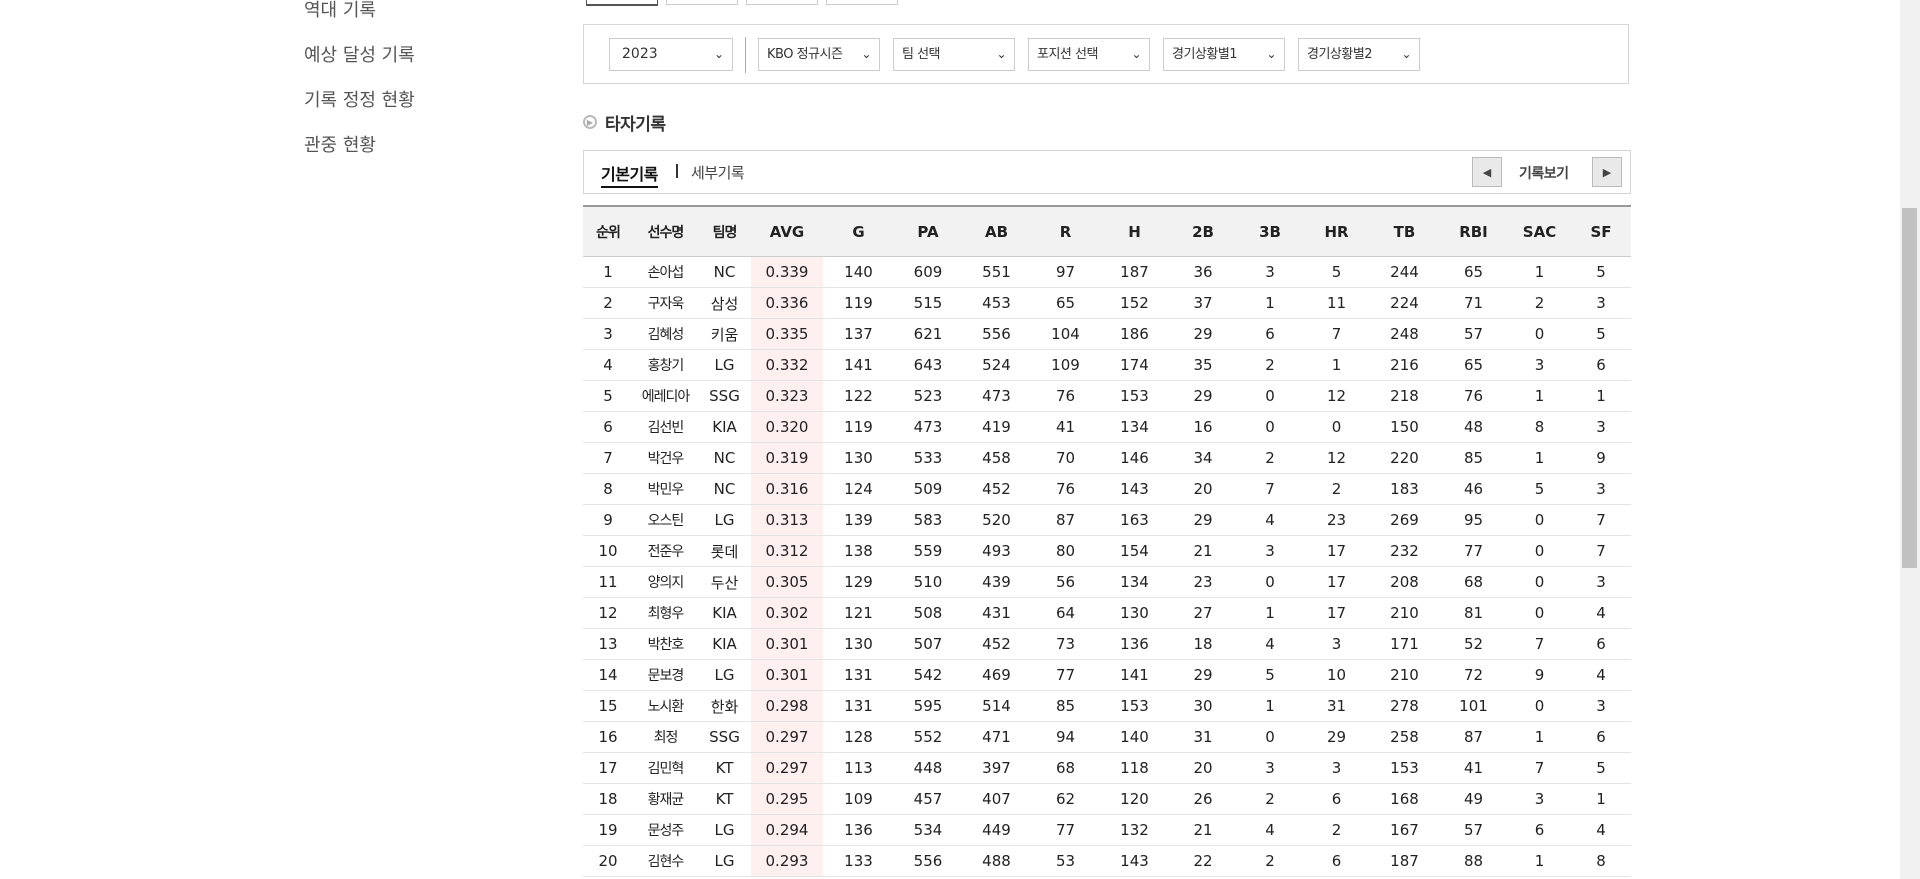 This screenshot has height=879, width=1920. Describe the element at coordinates (1909, 388) in the screenshot. I see `scrollbar-thumb` at that location.